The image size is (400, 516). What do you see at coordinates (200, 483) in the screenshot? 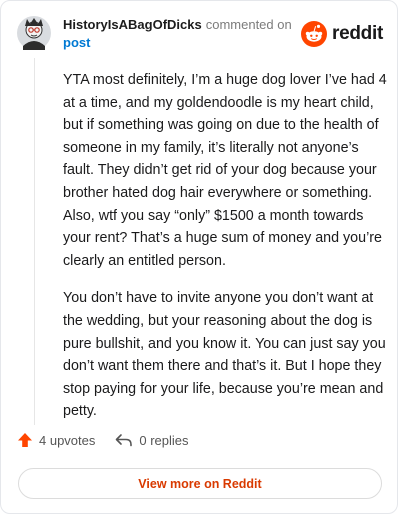
I see `view-more-button: View more on Reddit` at bounding box center [200, 483].